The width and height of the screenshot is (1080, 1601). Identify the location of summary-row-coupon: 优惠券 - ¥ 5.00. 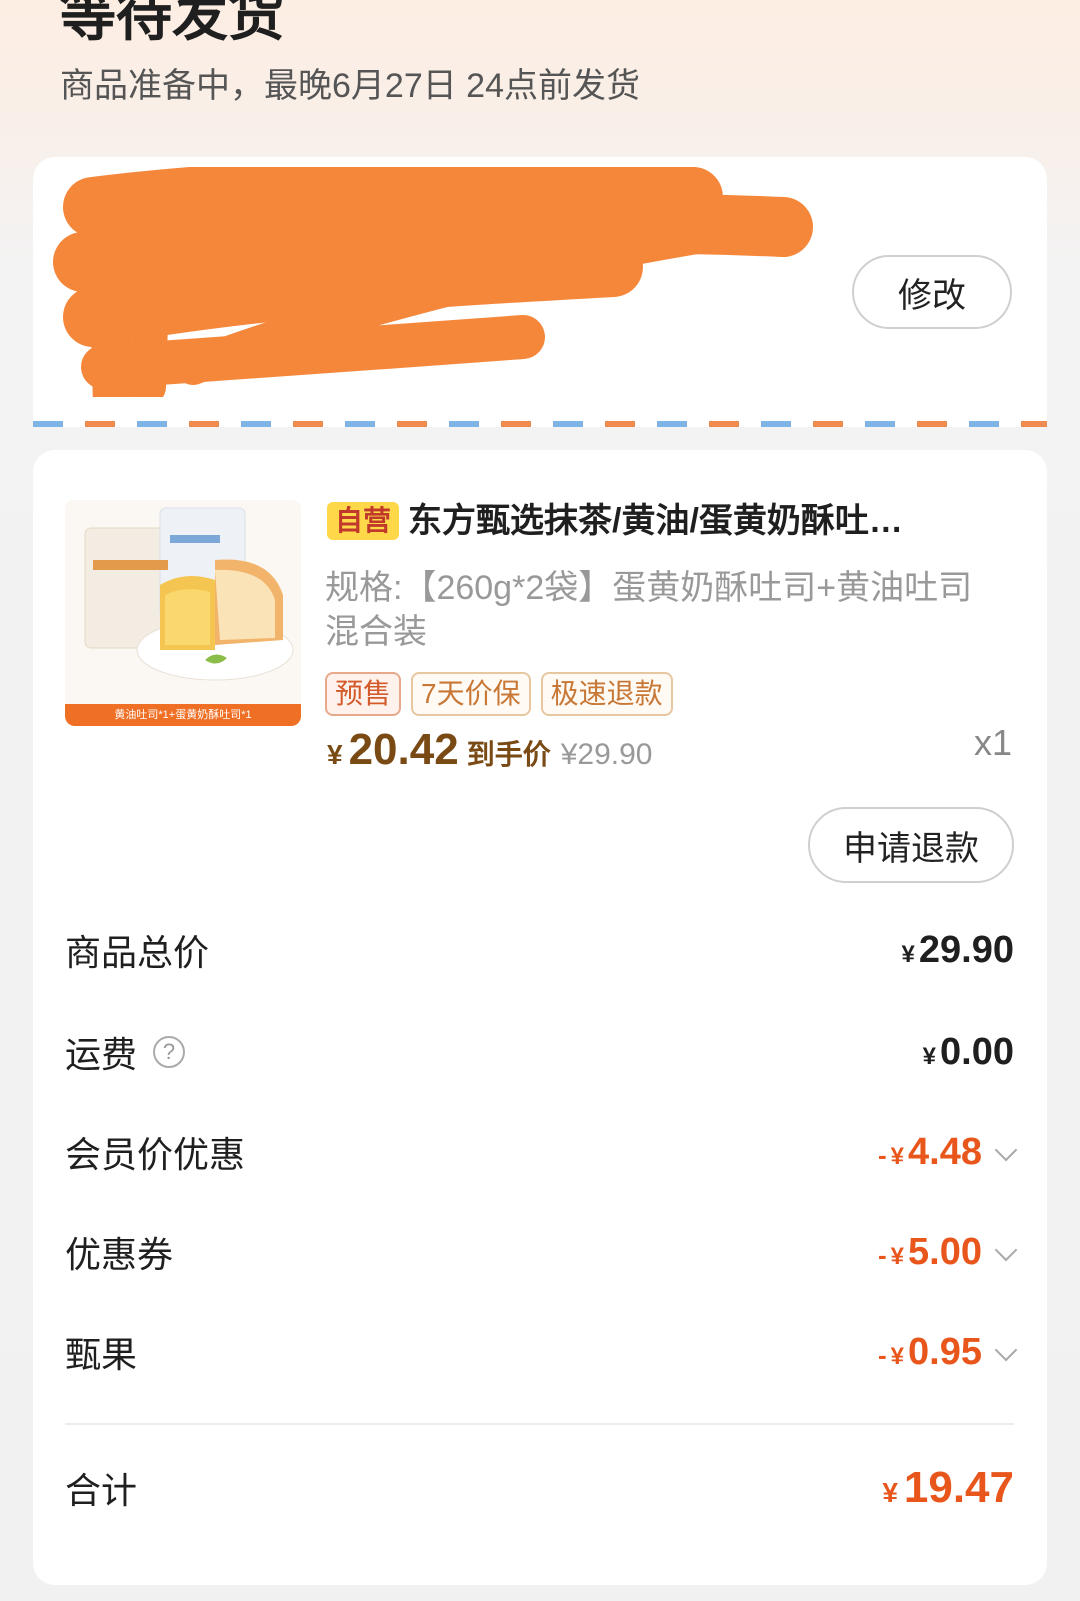
(541, 1252).